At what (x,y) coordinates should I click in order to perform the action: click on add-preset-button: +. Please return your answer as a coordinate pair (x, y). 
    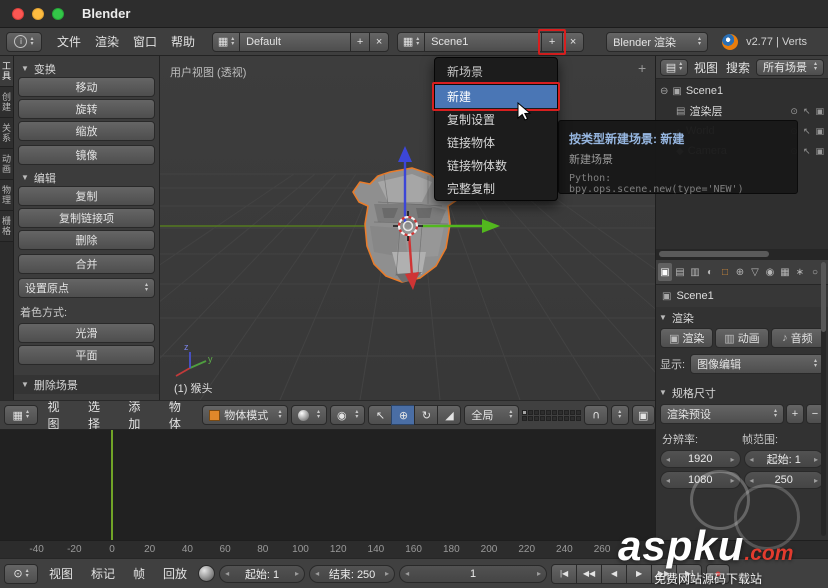
    Looking at the image, I should click on (795, 414).